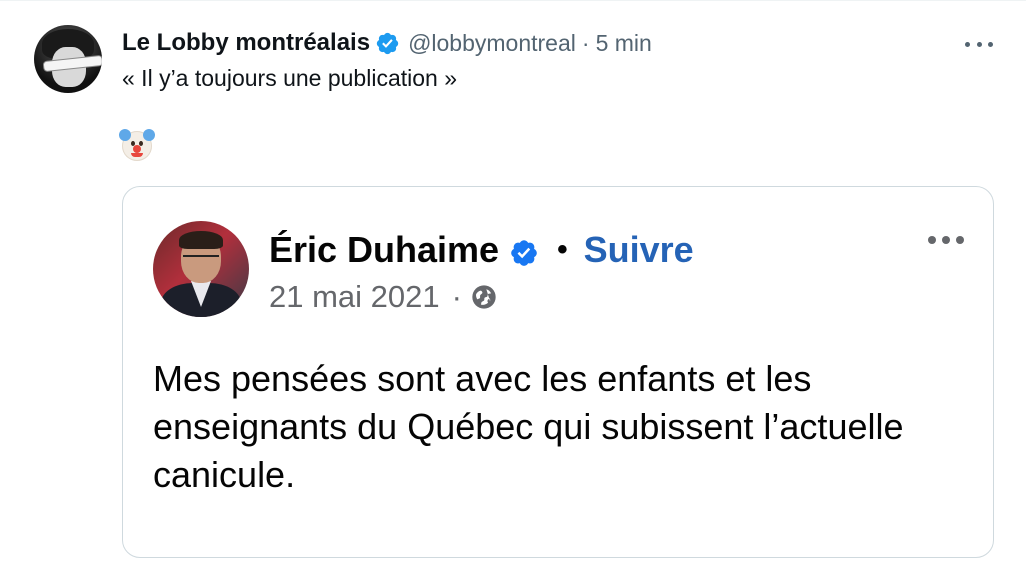 The width and height of the screenshot is (1026, 579). I want to click on follow-link: Suivre, so click(638, 249).